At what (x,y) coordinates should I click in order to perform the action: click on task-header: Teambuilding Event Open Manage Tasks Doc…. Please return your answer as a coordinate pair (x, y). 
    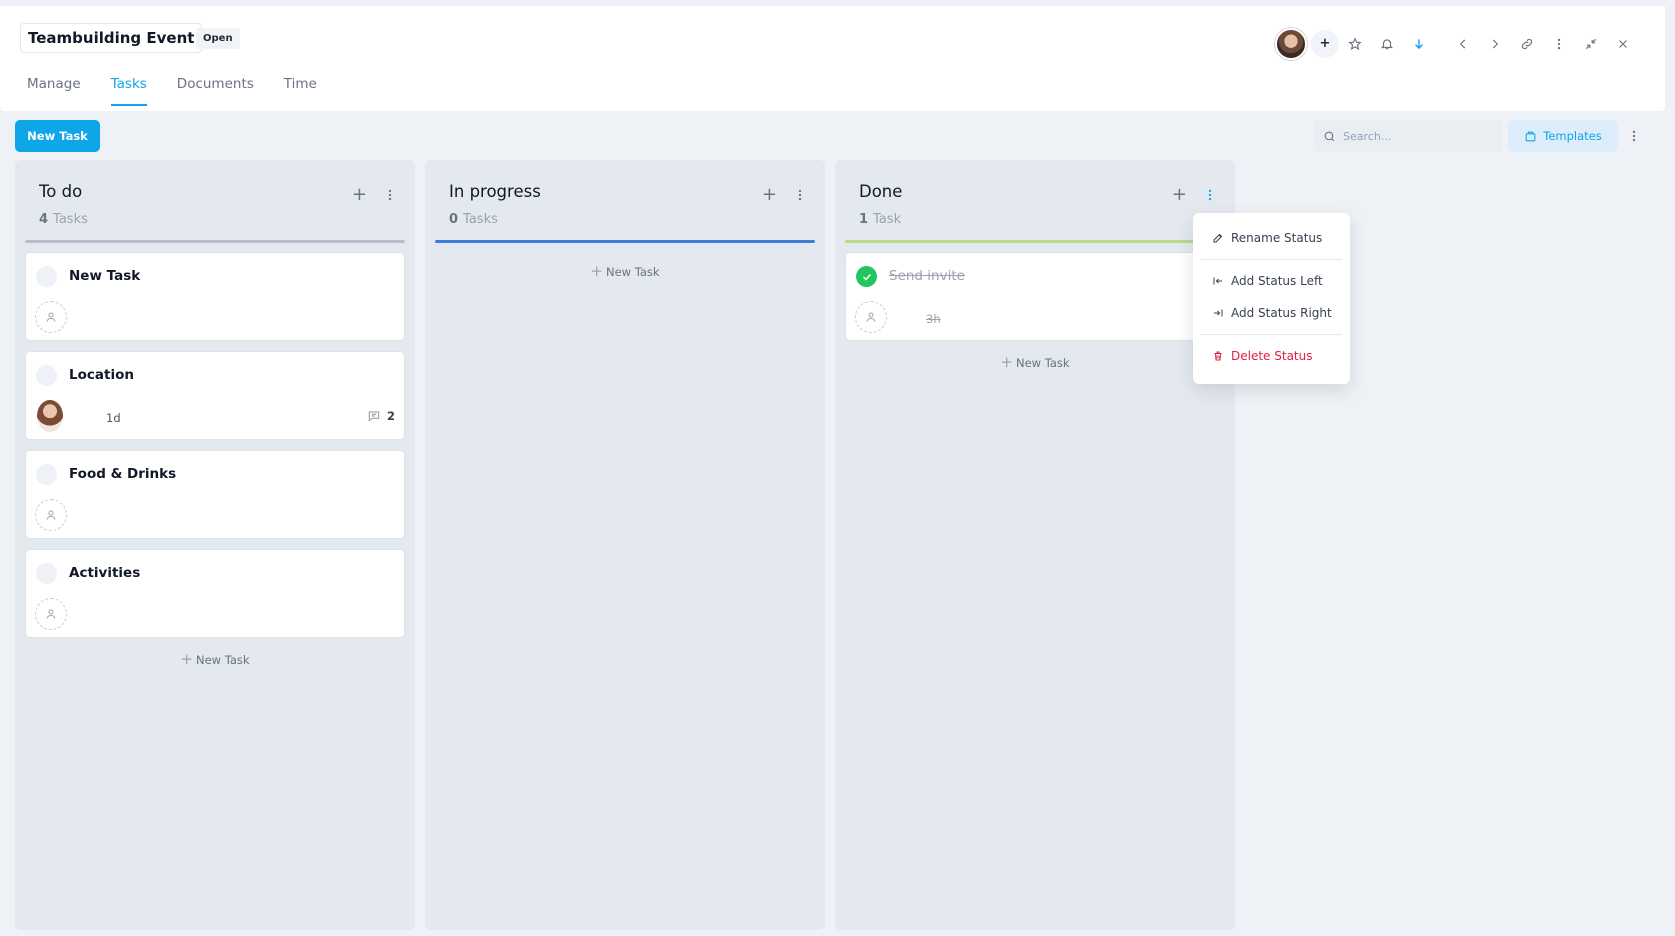
    Looking at the image, I should click on (832, 58).